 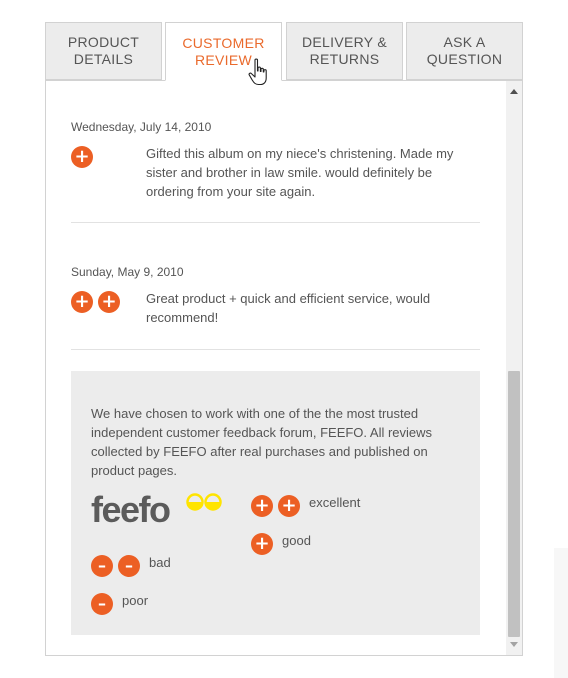 What do you see at coordinates (335, 502) in the screenshot?
I see `legend-label: excellent` at bounding box center [335, 502].